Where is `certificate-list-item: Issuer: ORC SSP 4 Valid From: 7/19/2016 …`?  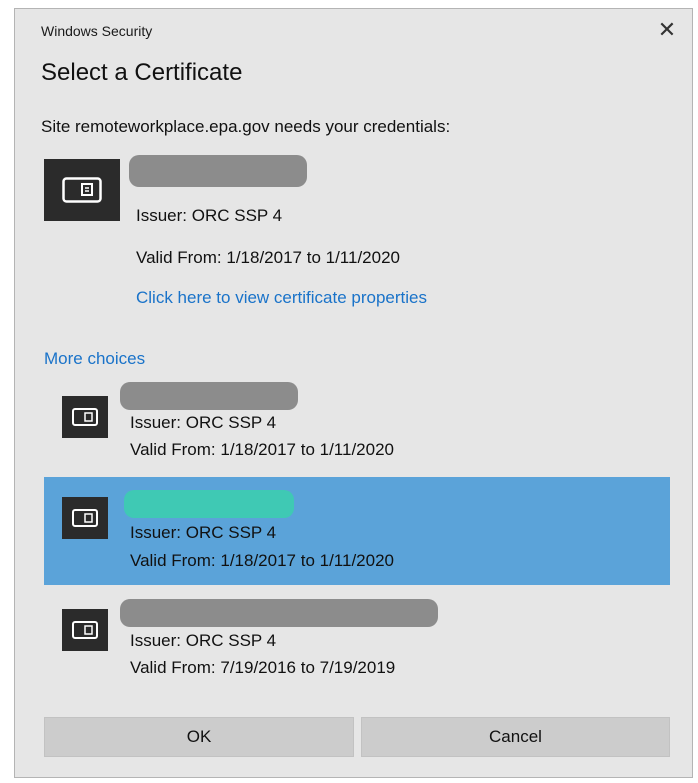 certificate-list-item: Issuer: ORC SSP 4 Valid From: 7/19/2016 … is located at coordinates (357, 635).